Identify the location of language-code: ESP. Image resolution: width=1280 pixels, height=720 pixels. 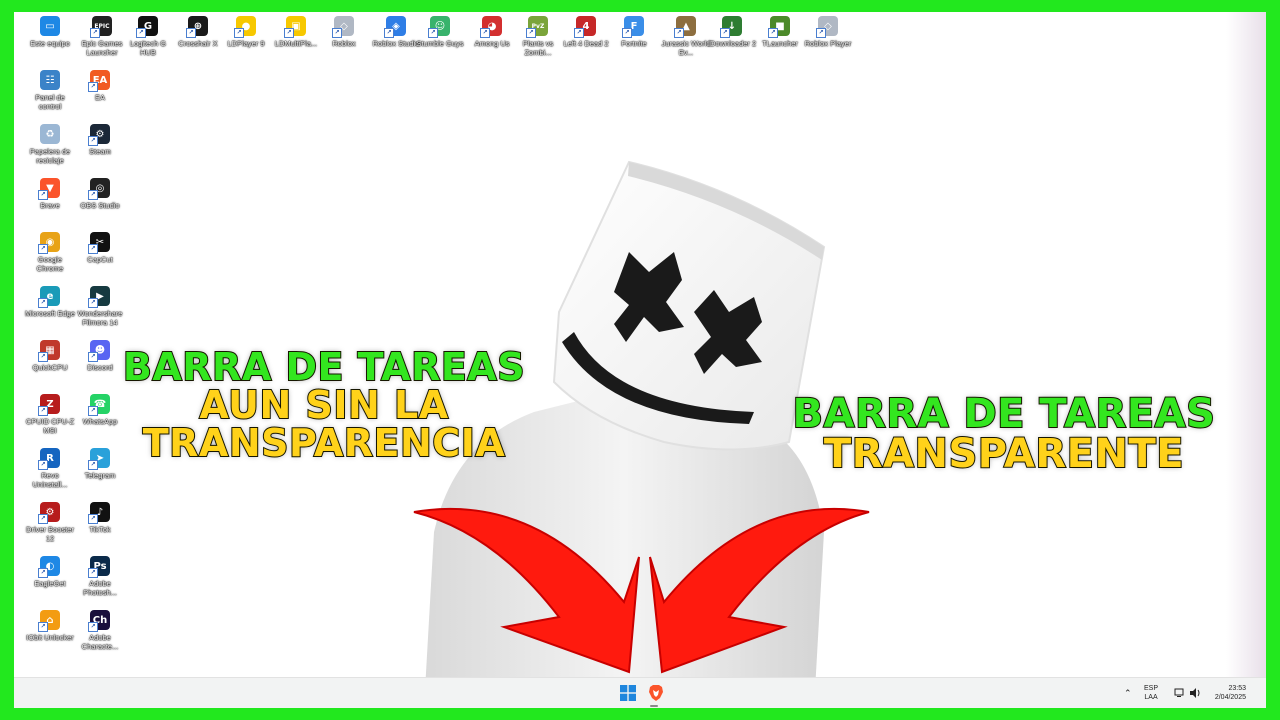
(1151, 688).